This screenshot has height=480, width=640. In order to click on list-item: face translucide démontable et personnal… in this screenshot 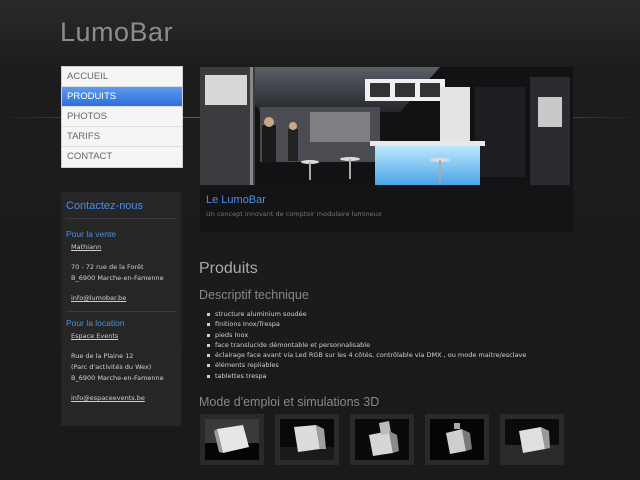, I will do `click(366, 345)`.